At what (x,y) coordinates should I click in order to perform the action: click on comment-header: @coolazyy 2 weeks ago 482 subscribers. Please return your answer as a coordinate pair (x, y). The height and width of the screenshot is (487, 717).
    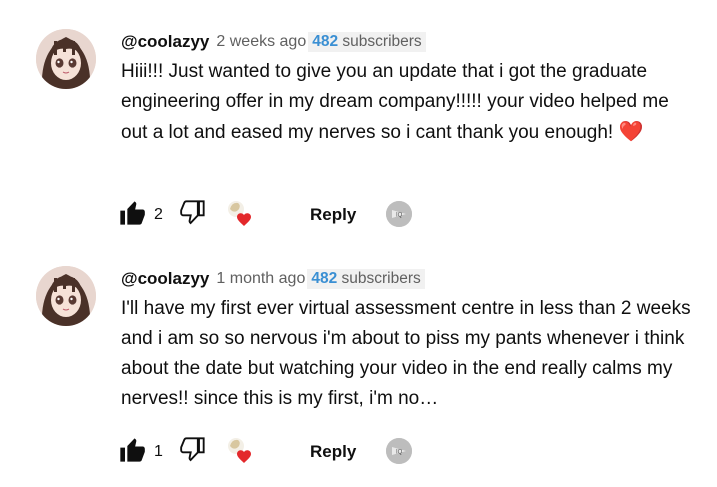
    Looking at the image, I should click on (273, 42).